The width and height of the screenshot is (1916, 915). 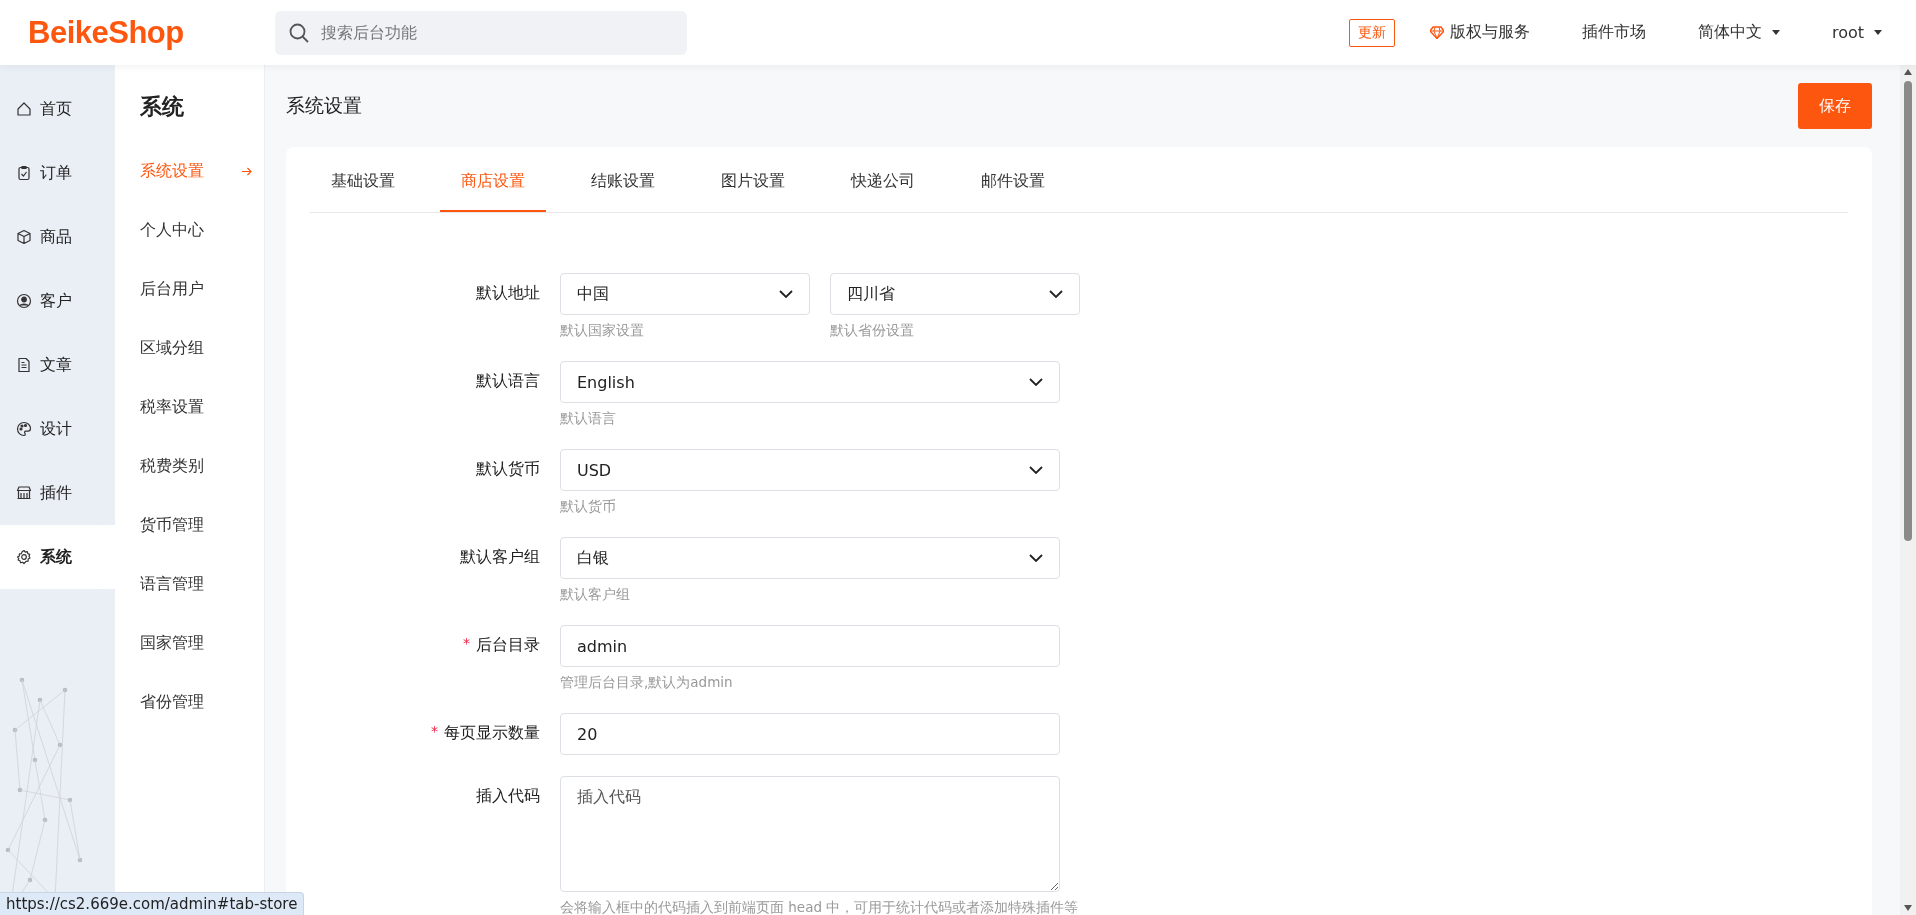 What do you see at coordinates (481, 32) in the screenshot?
I see `search-field: 搜索后台功能` at bounding box center [481, 32].